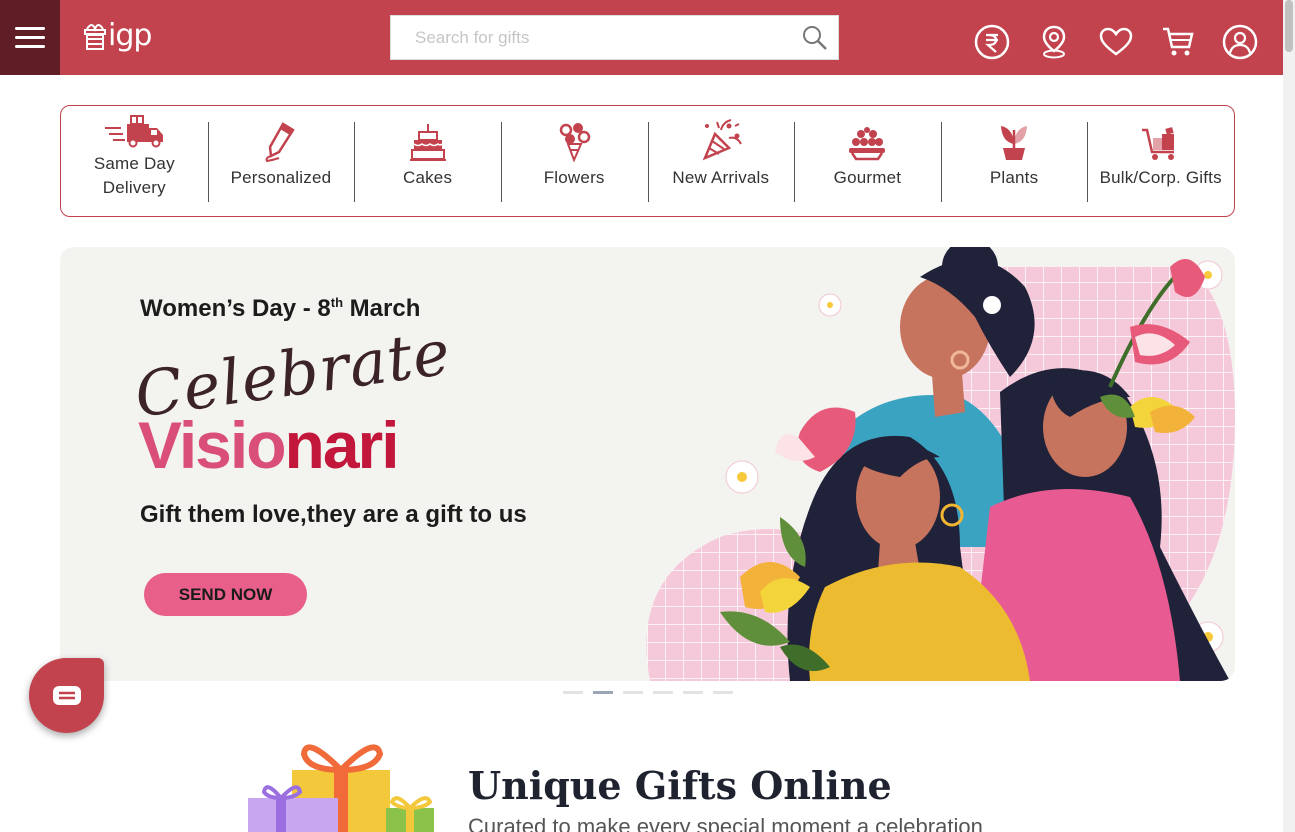  I want to click on chat-button, so click(66, 695).